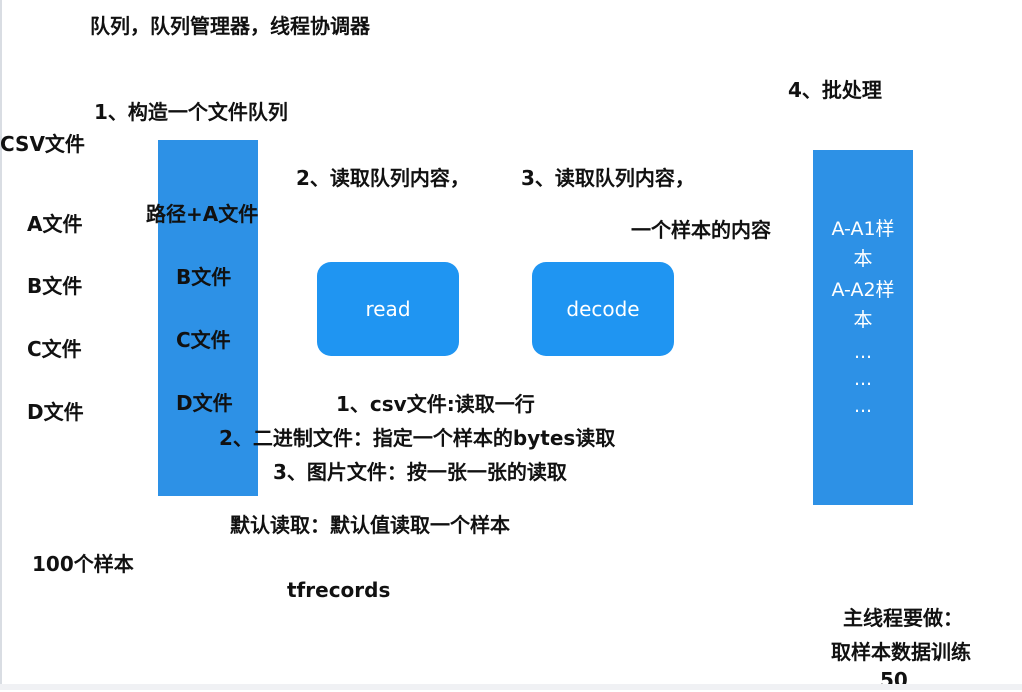  I want to click on step4-label: 4、批处理, so click(835, 90).